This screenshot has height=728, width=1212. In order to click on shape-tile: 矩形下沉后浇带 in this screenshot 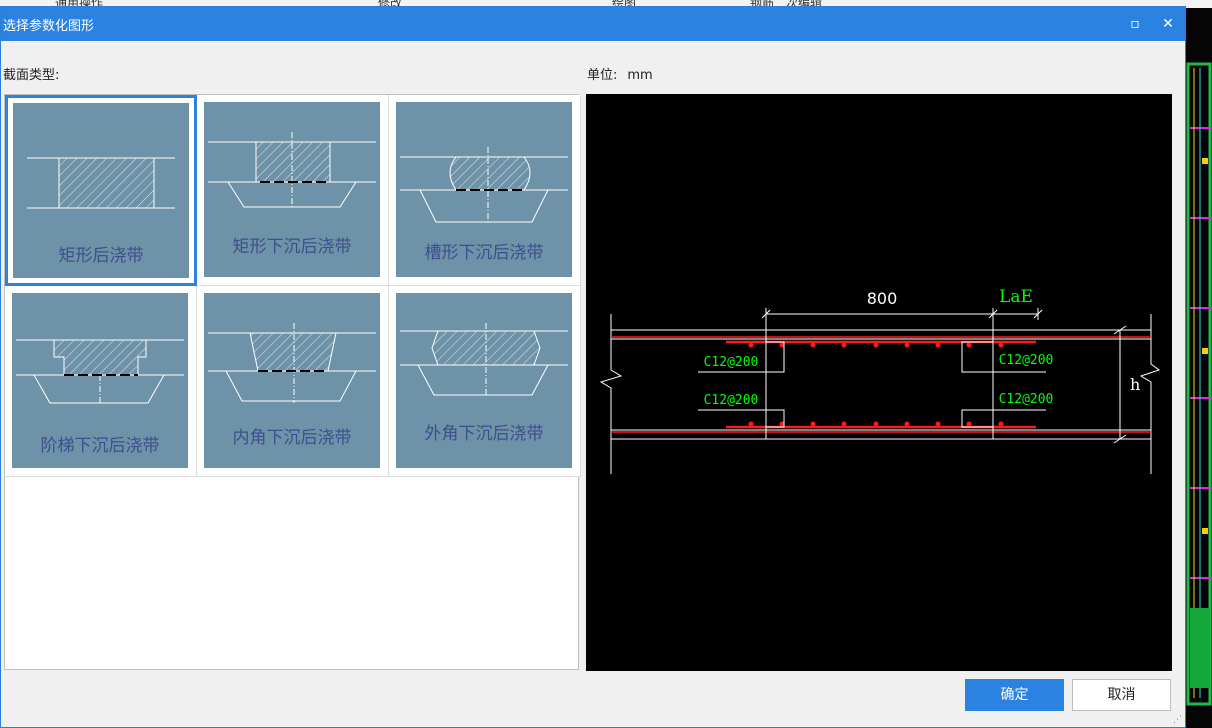, I will do `click(292, 189)`.